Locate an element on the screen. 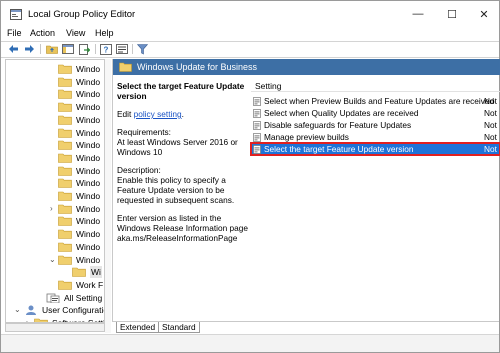  setting-row: Manage preview builds Not is located at coordinates (375, 137).